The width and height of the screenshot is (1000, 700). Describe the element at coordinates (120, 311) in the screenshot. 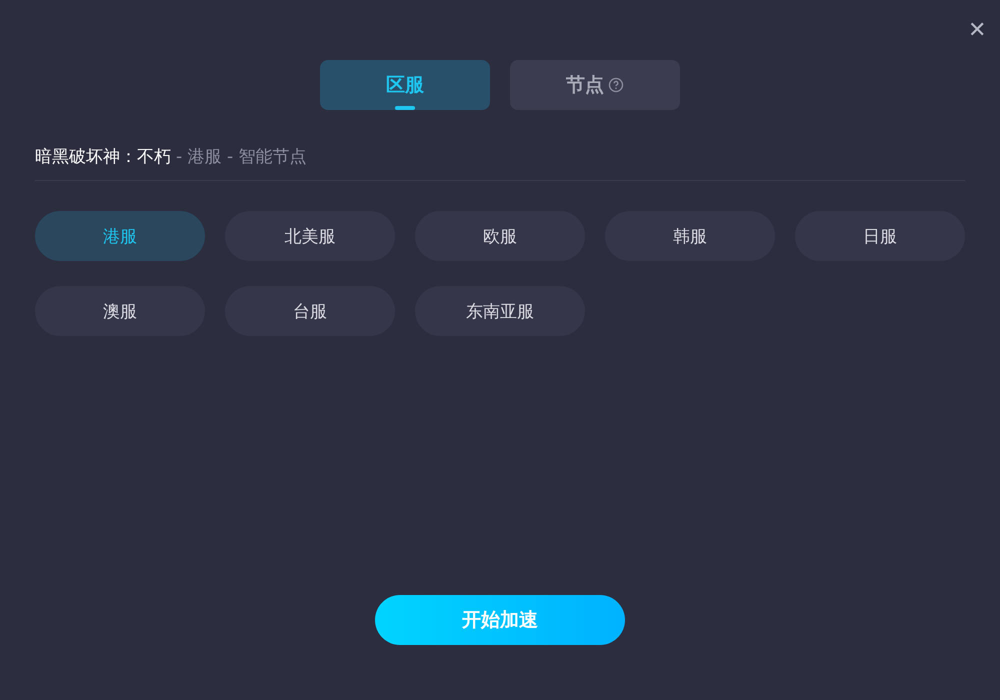

I see `region-option: 澳服` at that location.